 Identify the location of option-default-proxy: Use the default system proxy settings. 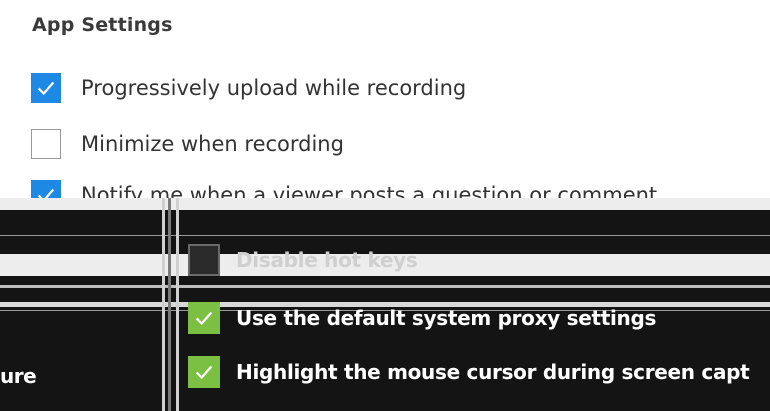
(422, 318).